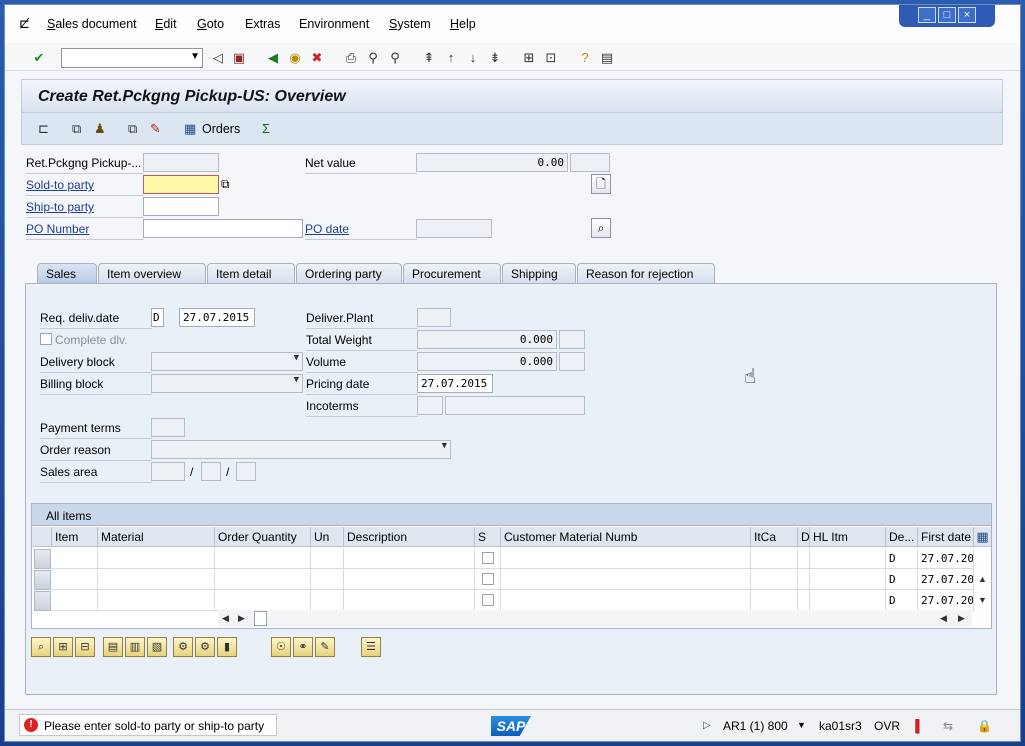 The height and width of the screenshot is (746, 1025). What do you see at coordinates (113, 647) in the screenshot?
I see `select-all-icon: ▤` at bounding box center [113, 647].